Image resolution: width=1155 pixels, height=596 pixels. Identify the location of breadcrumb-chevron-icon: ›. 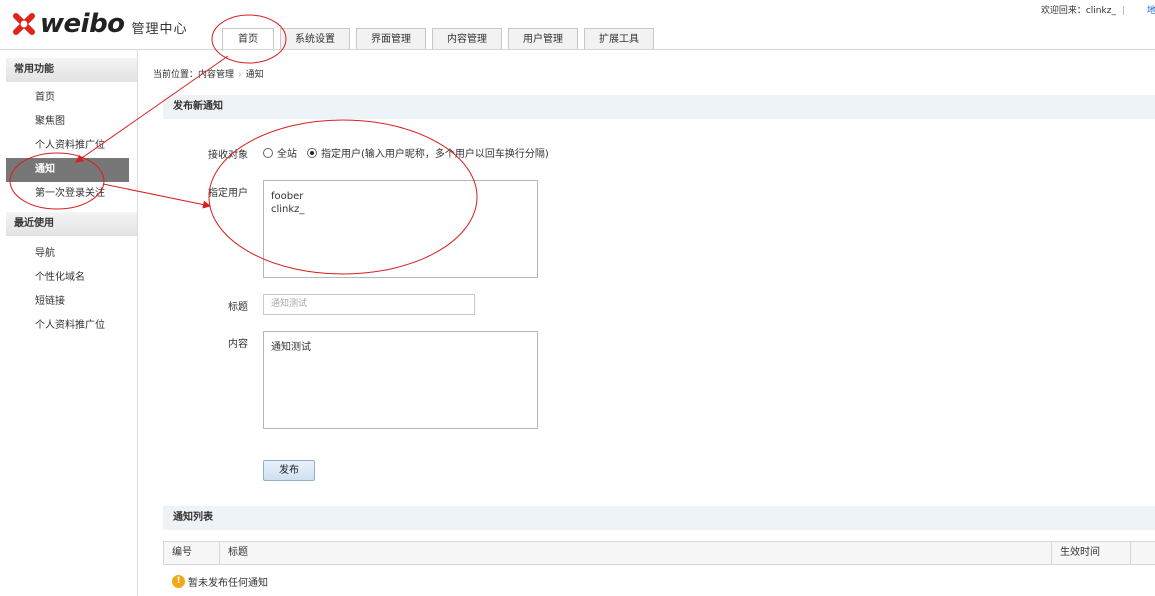
(240, 75).